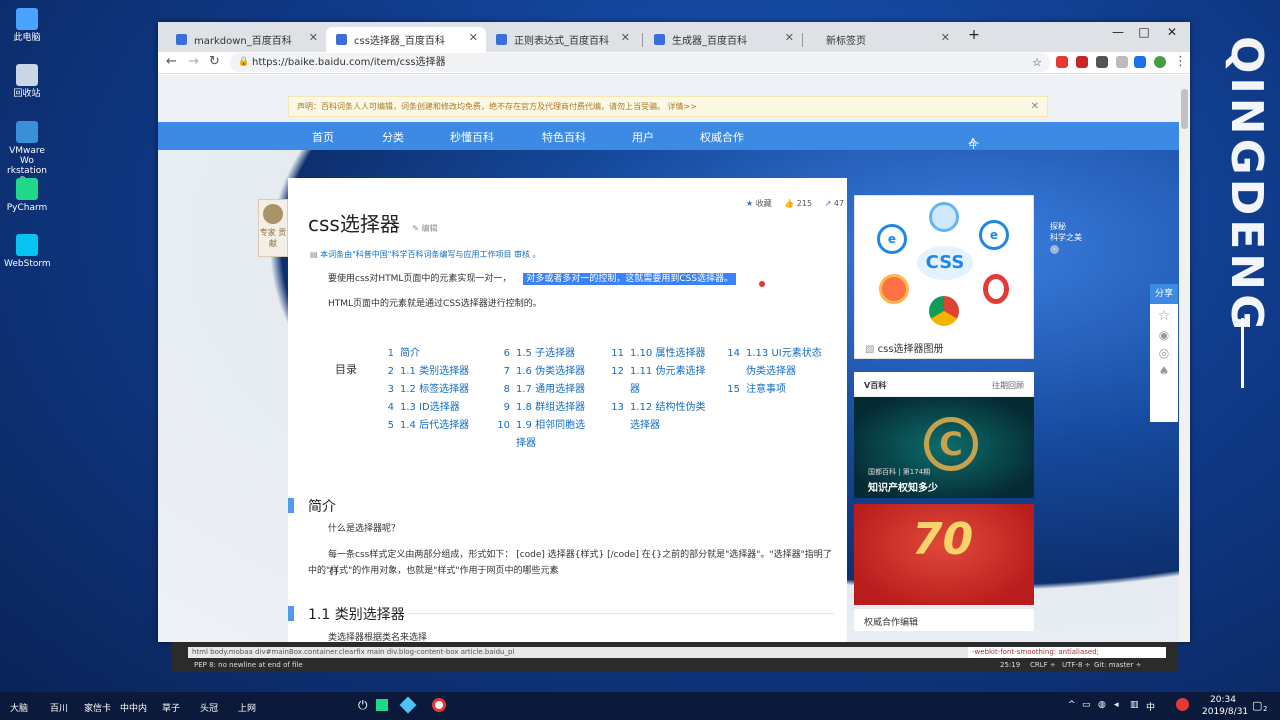 This screenshot has width=1280, height=720. What do you see at coordinates (273, 228) in the screenshot?
I see `expert-badge: 专家 贡献` at bounding box center [273, 228].